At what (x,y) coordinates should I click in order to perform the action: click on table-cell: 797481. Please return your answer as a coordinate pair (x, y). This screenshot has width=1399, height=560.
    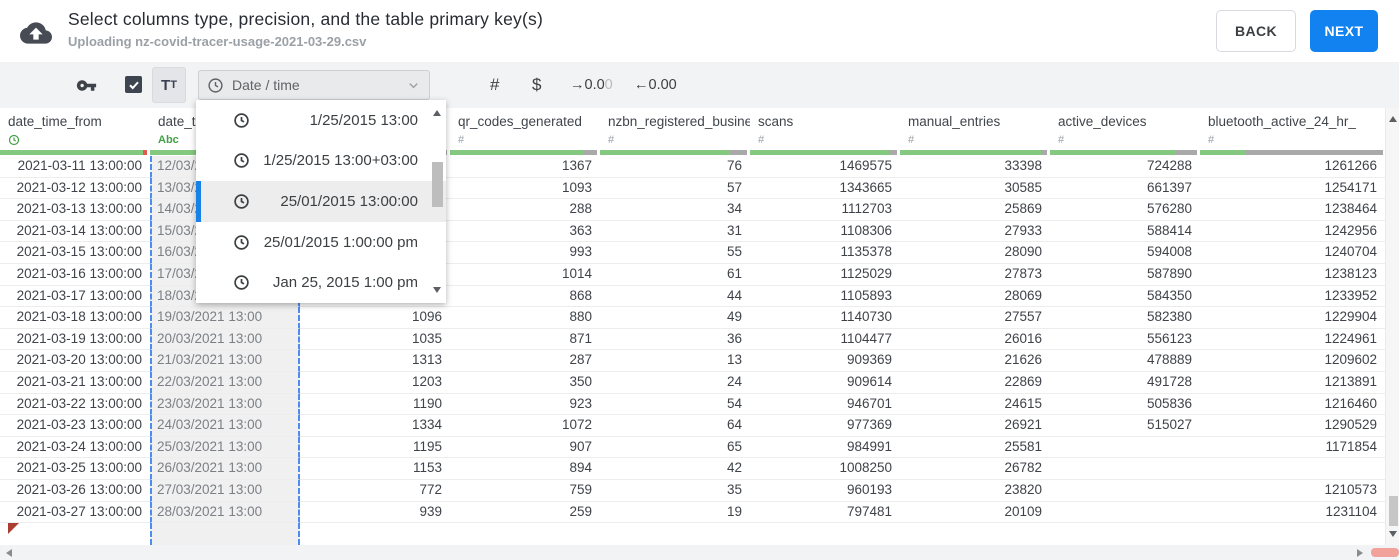
    Looking at the image, I should click on (825, 513).